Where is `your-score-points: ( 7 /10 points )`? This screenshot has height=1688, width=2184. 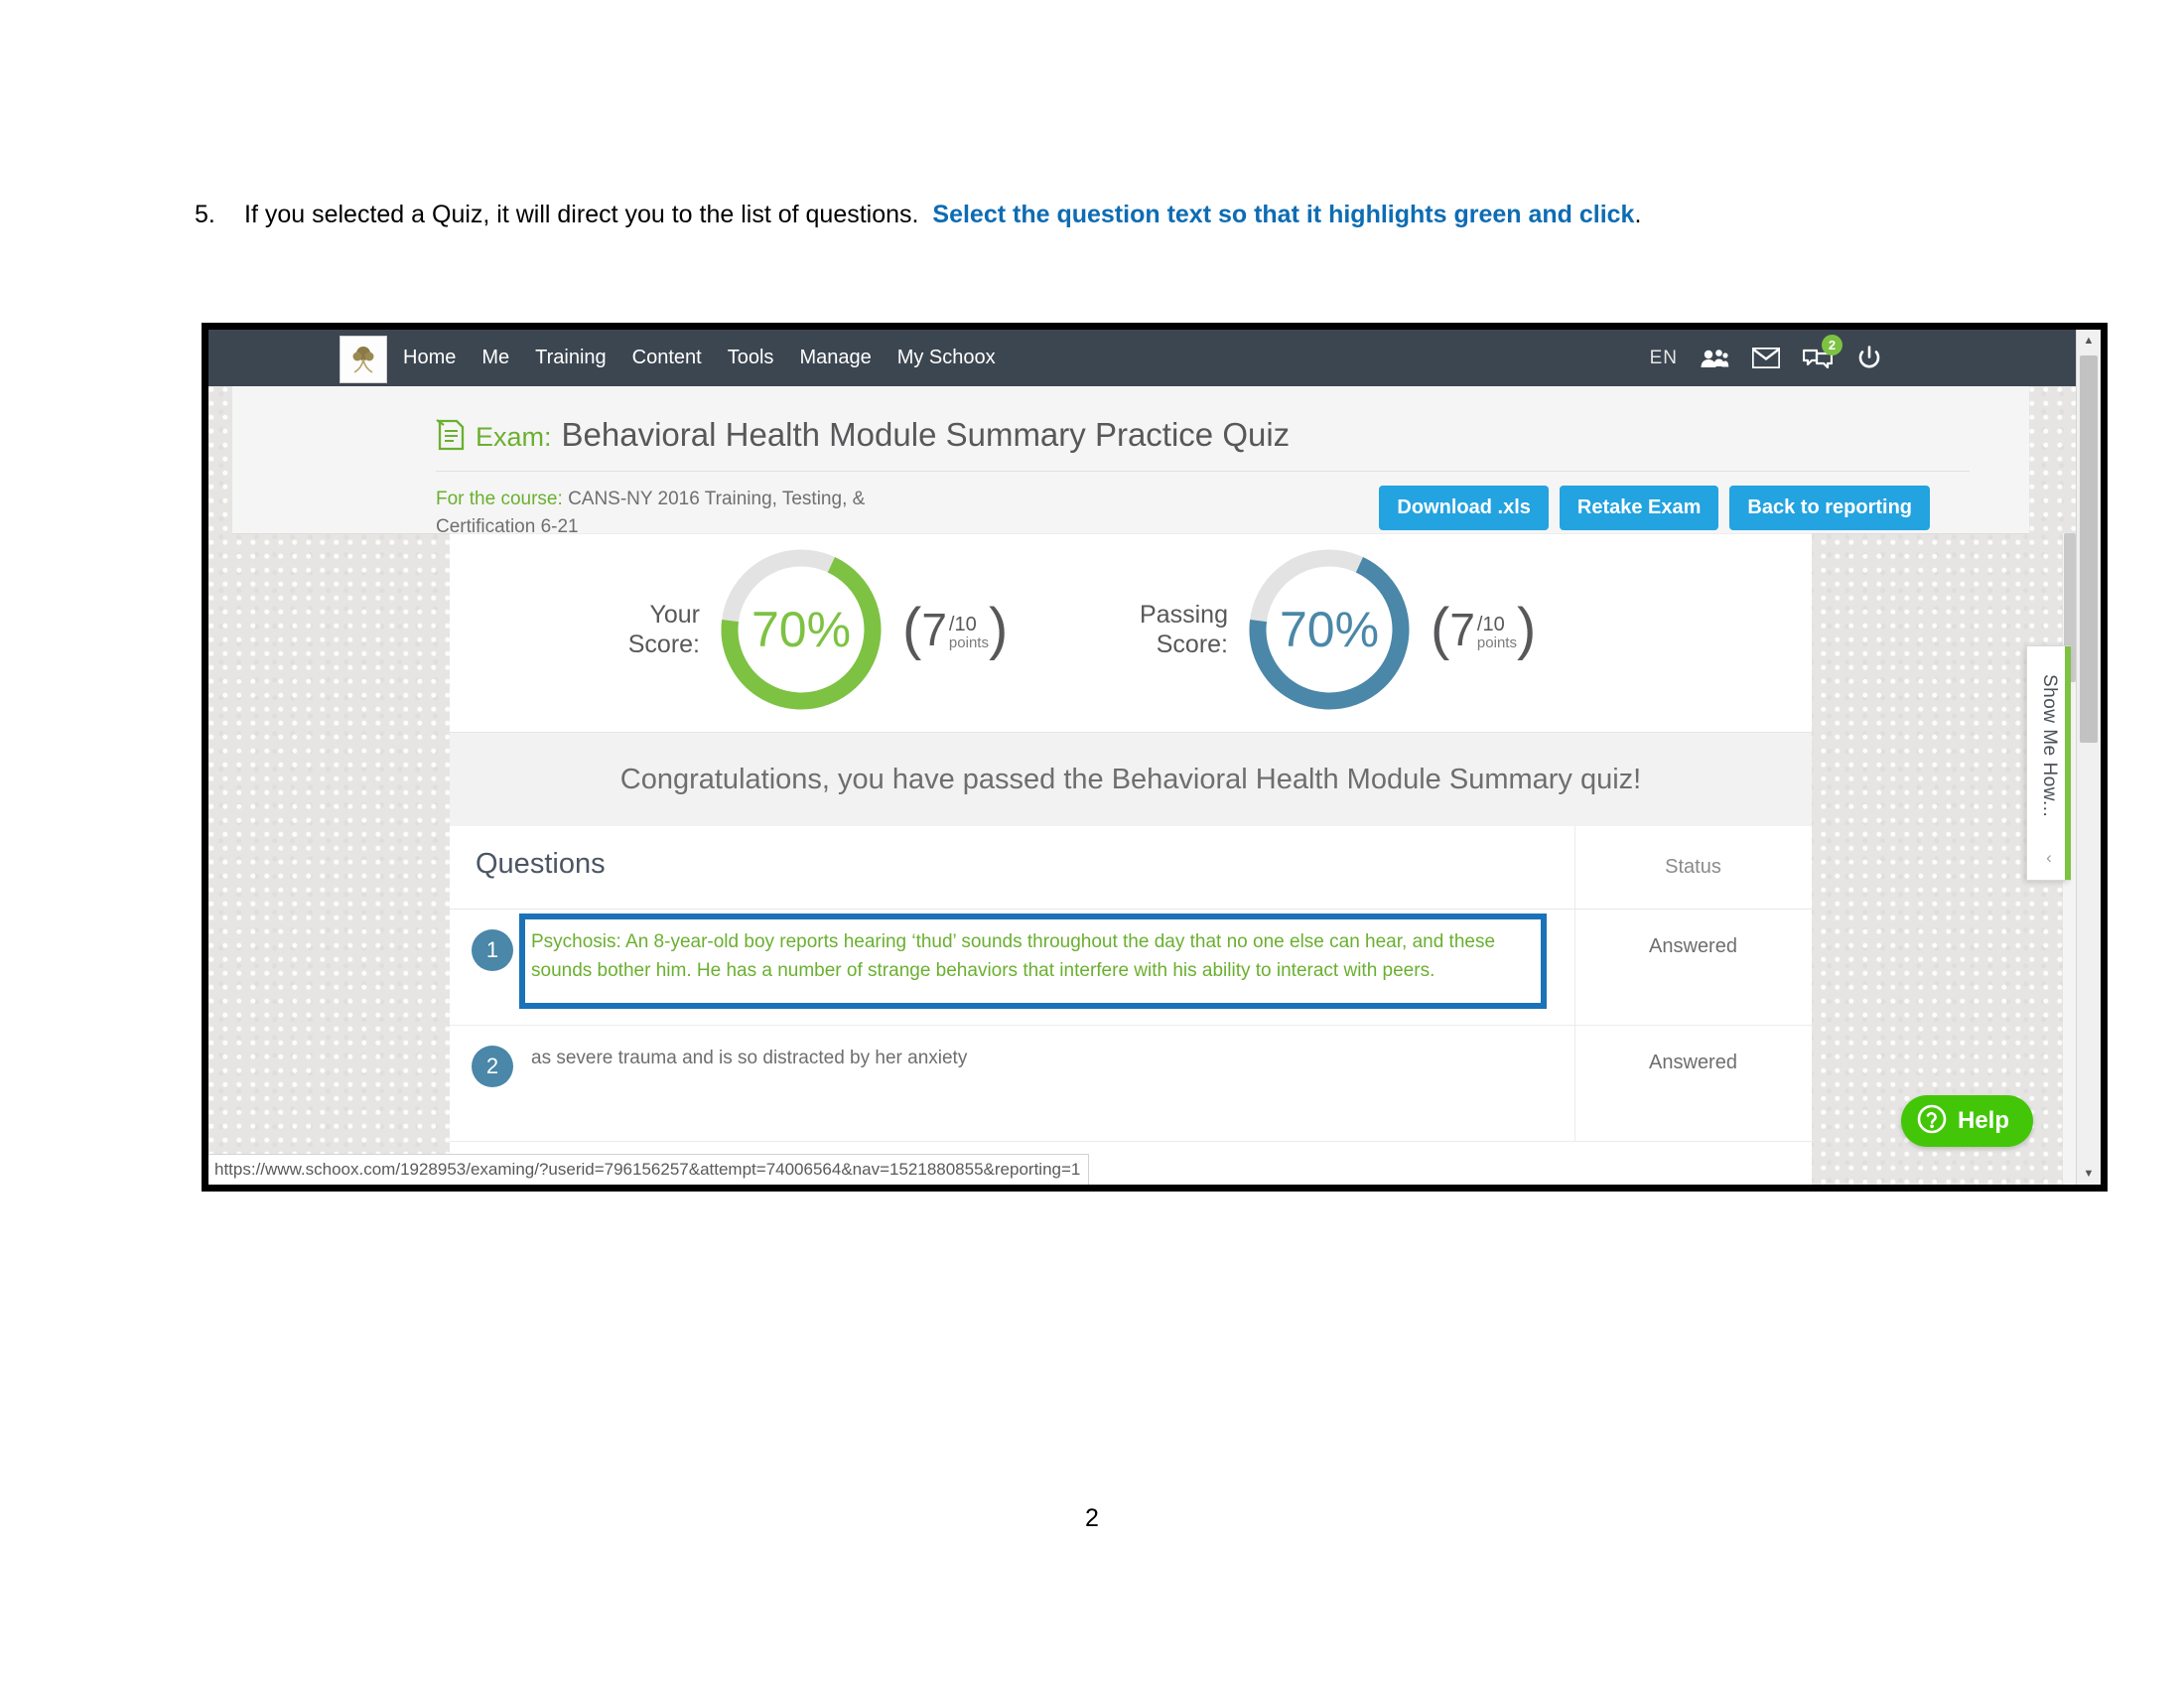
your-score-points: ( 7 /10 points ) is located at coordinates (955, 628).